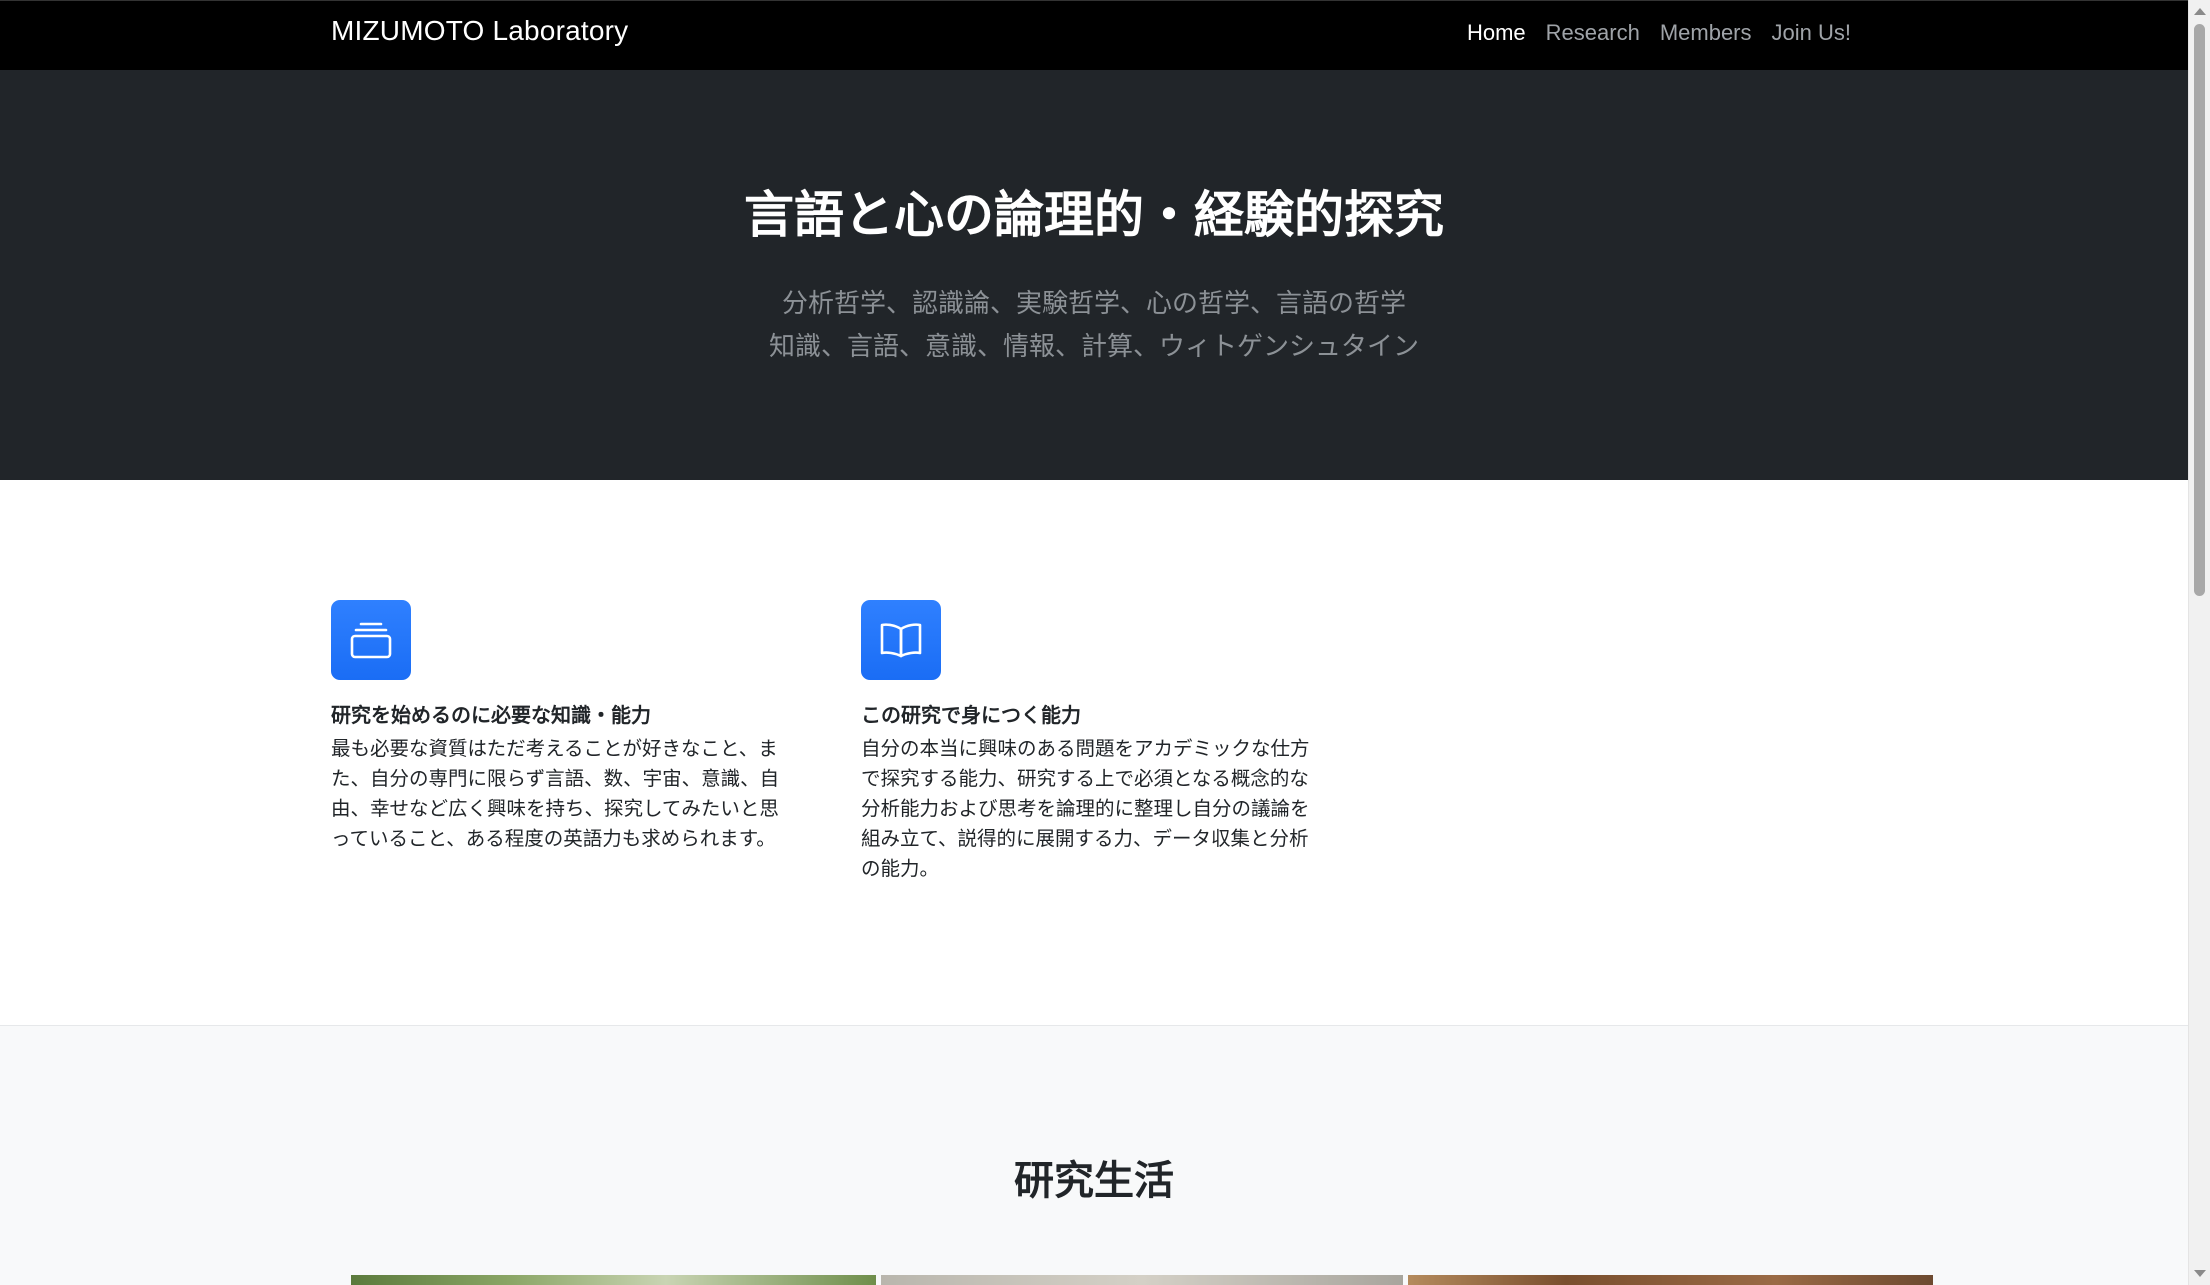 The image size is (2210, 1285). I want to click on feature-description-line: 分析能力および思考を論理的に整理し自分の議論を, so click(1085, 808).